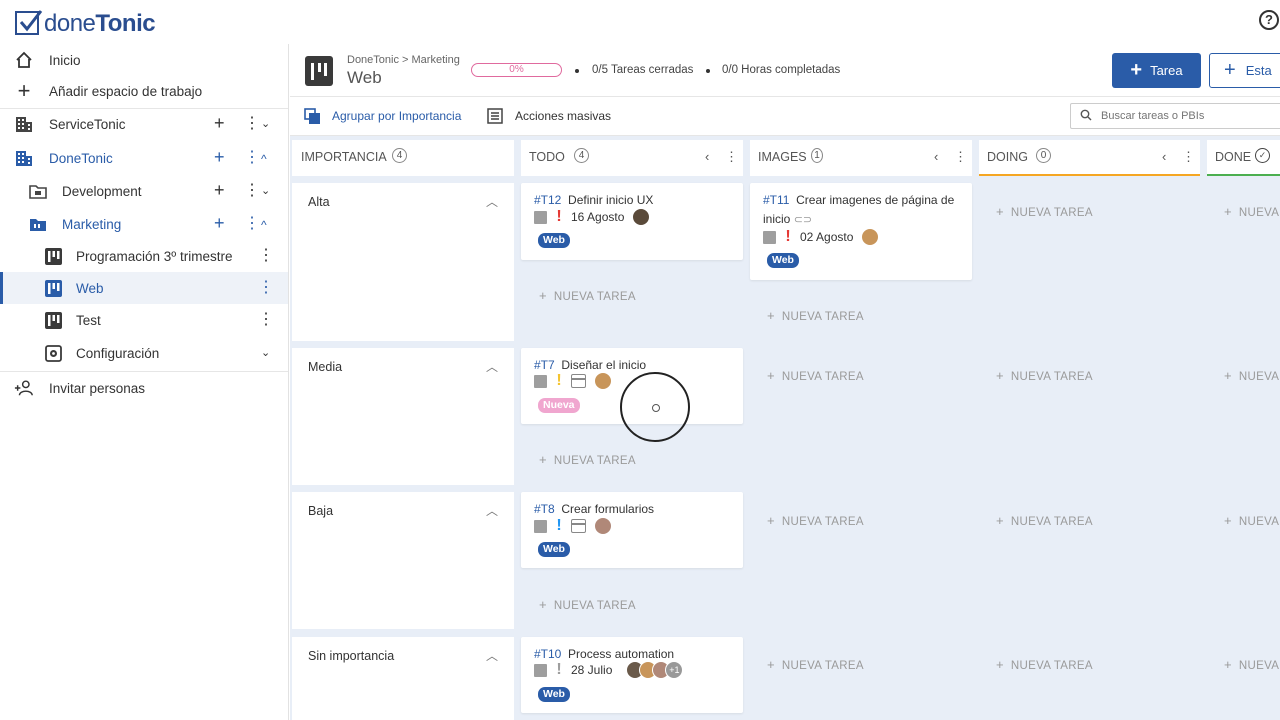  I want to click on due-date: 02 Agosto, so click(826, 237).